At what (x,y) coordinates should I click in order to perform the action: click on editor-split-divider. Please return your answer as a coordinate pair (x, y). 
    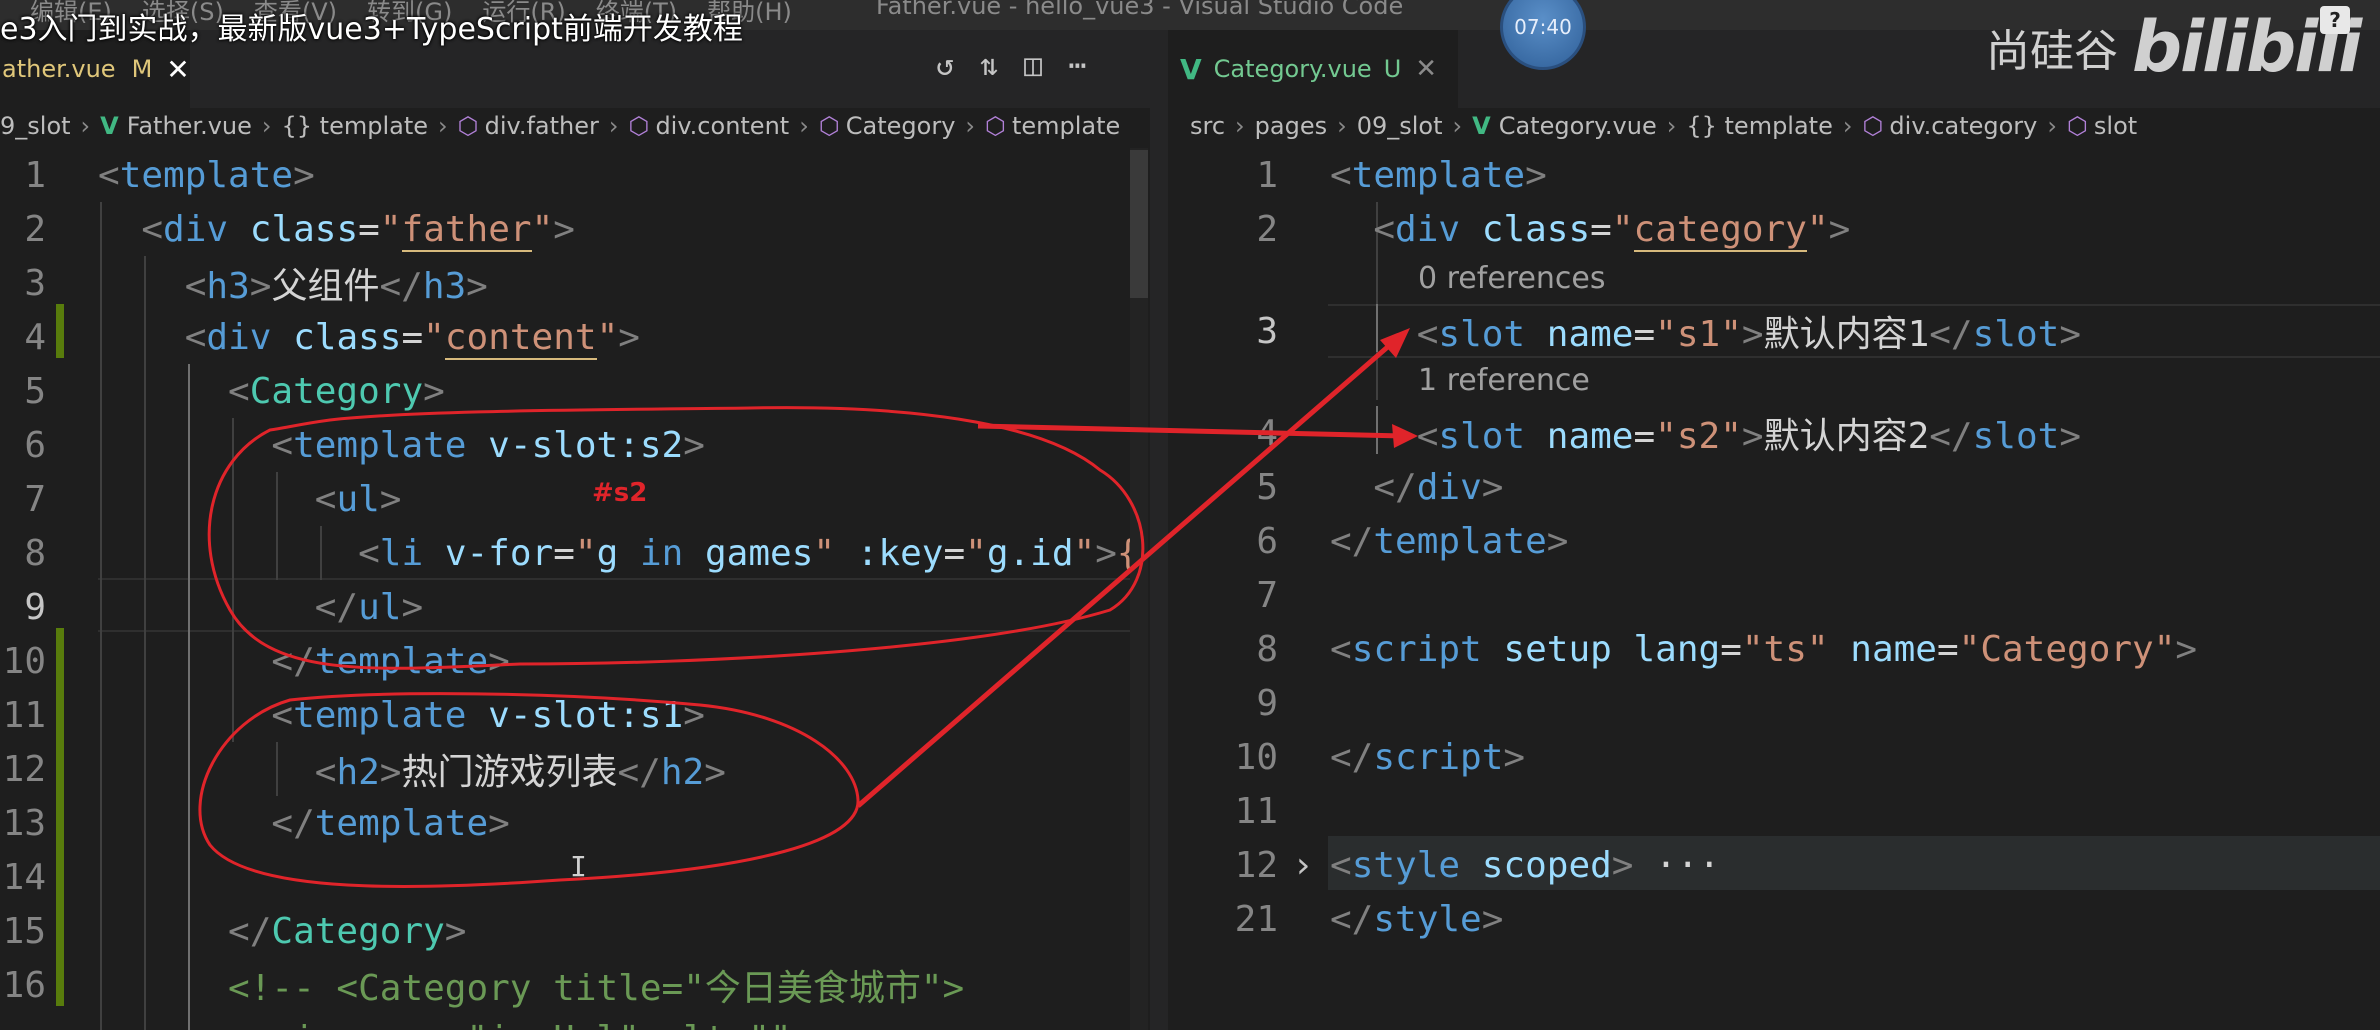
    Looking at the image, I should click on (1159, 530).